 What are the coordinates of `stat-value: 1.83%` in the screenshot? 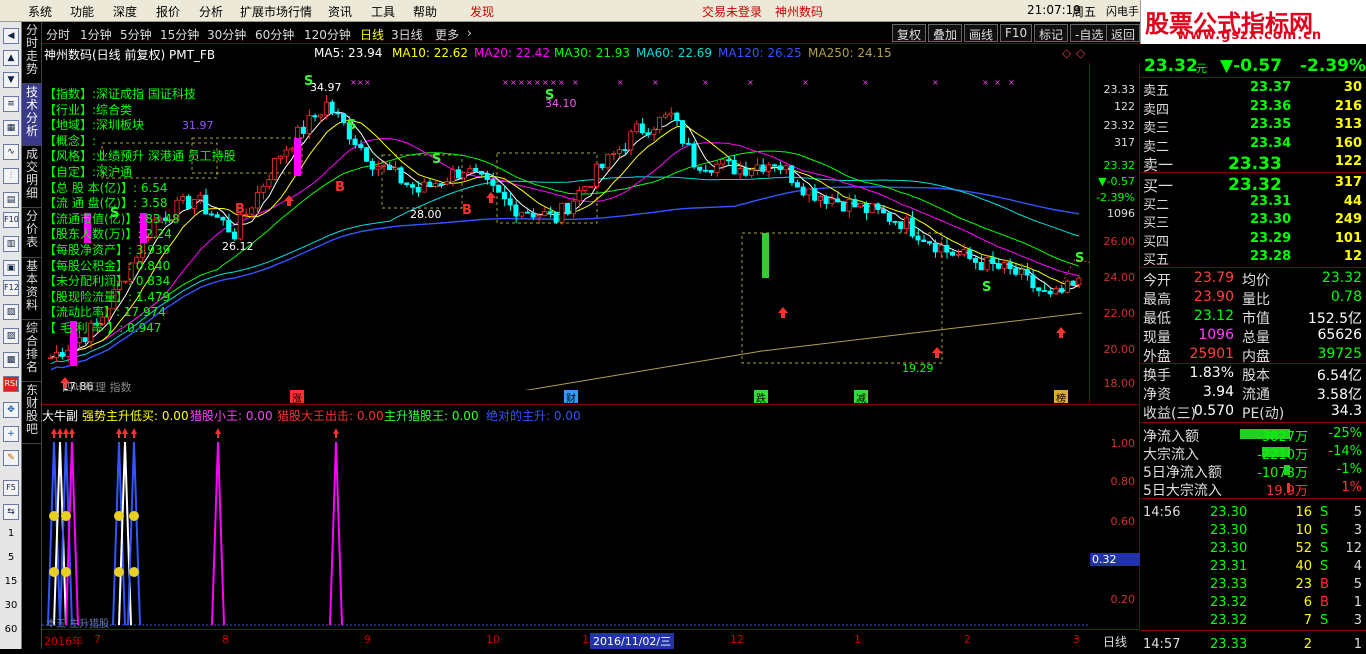 It's located at (1211, 373).